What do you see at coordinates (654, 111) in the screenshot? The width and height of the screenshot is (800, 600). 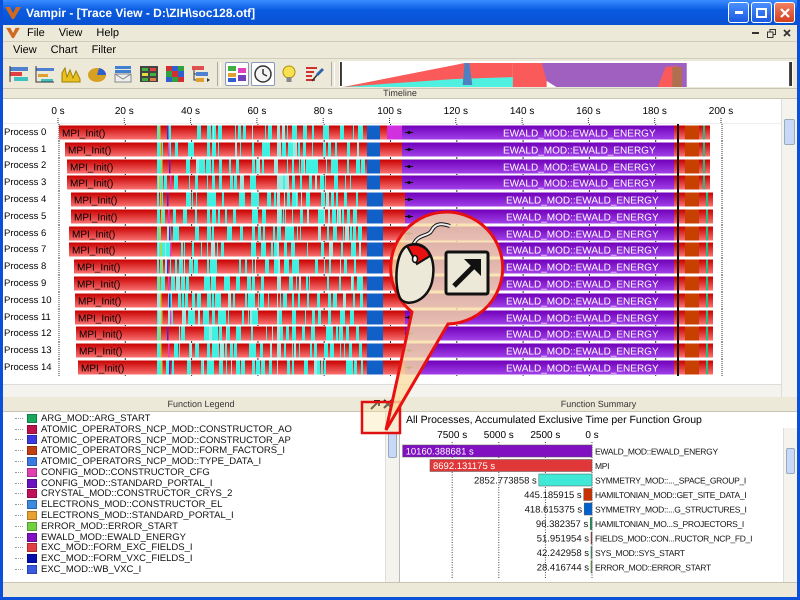 I see `tick-label: 180 s` at bounding box center [654, 111].